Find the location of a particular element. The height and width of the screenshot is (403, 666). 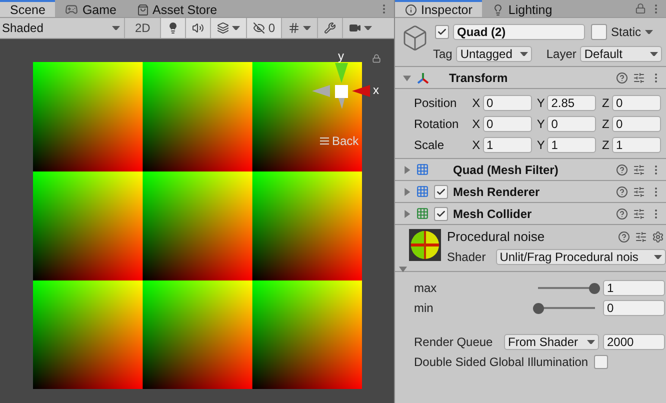

layers-icon is located at coordinates (223, 28).